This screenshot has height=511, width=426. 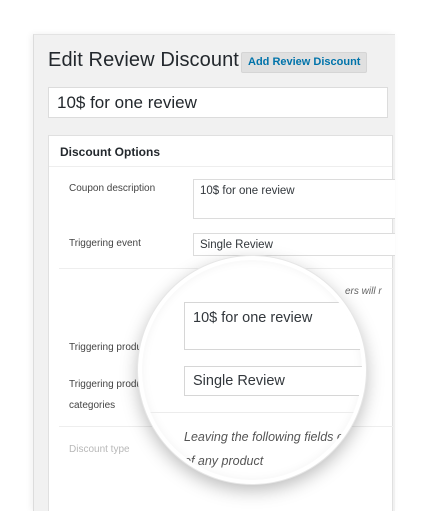 I want to click on magnified-divider, so click(x=252, y=412).